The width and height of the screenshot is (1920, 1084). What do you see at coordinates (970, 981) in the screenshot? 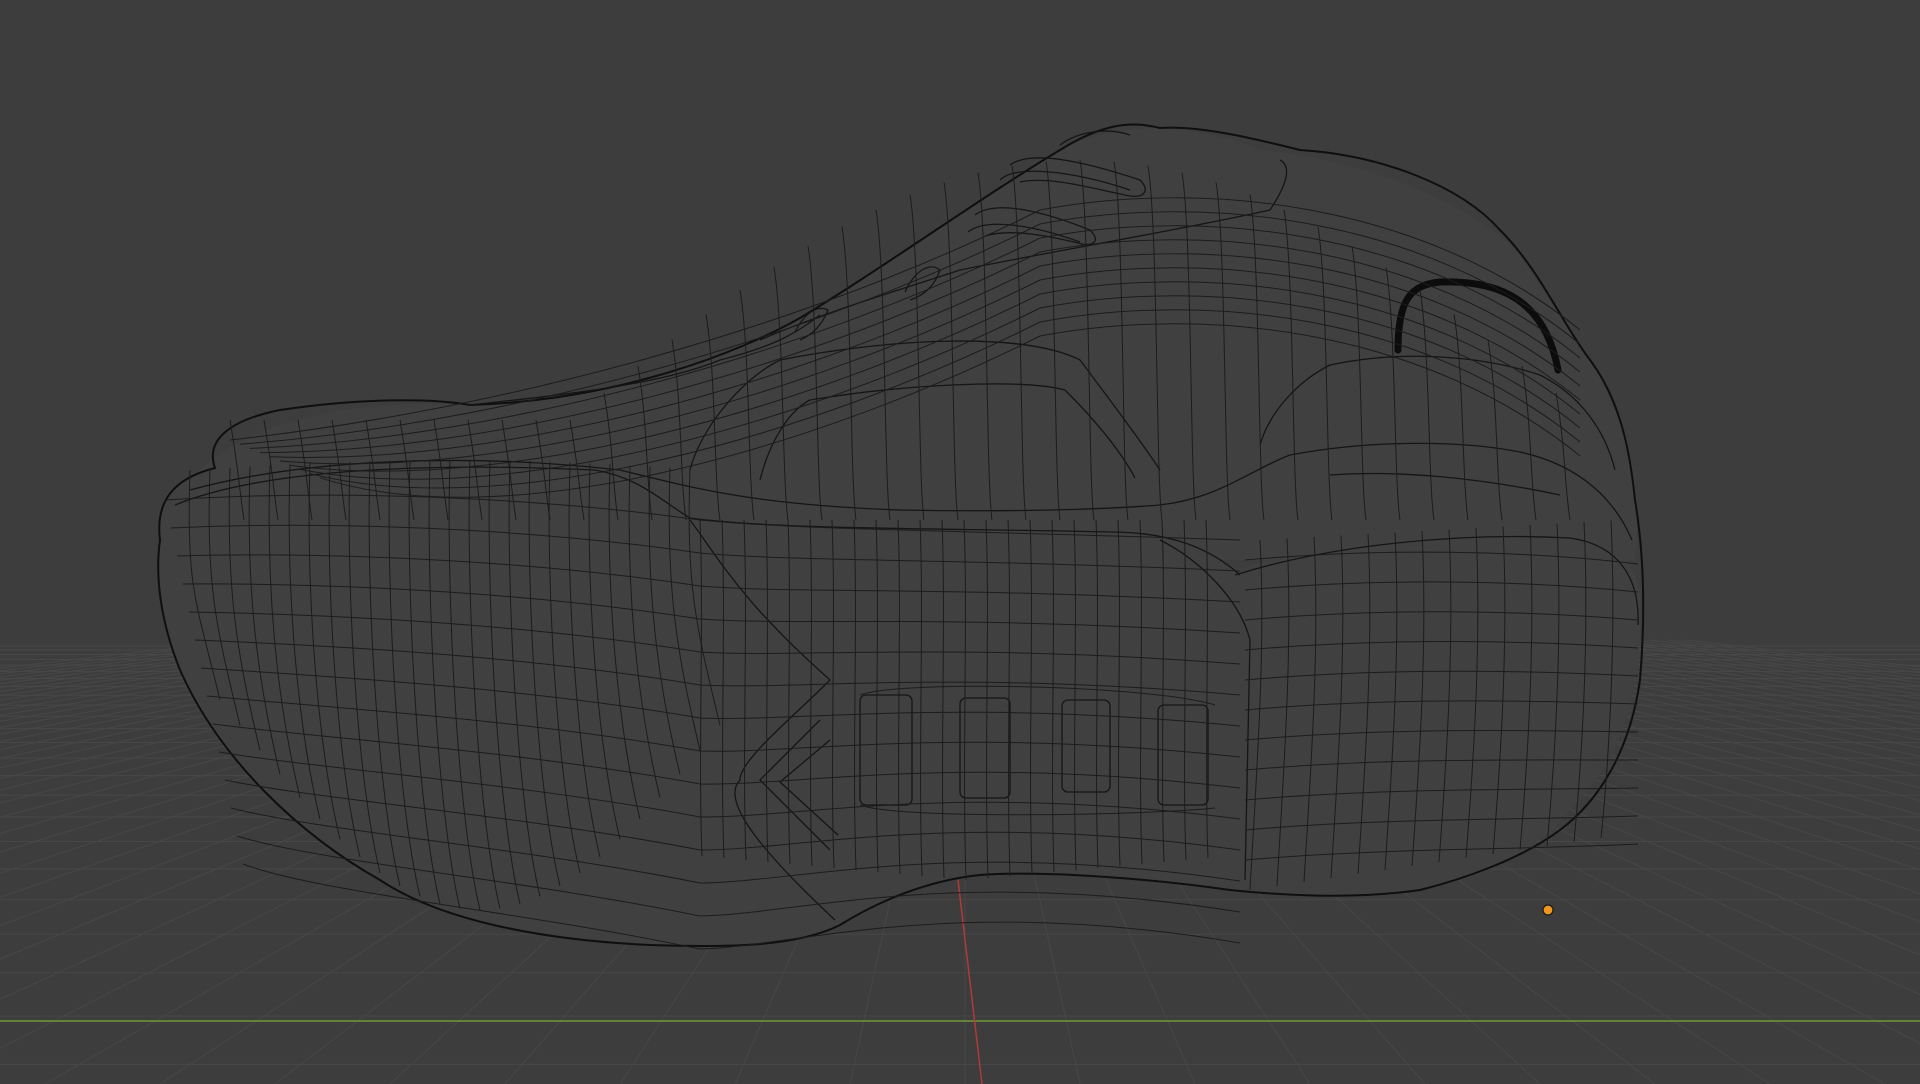
I see `y-axis-line` at bounding box center [970, 981].